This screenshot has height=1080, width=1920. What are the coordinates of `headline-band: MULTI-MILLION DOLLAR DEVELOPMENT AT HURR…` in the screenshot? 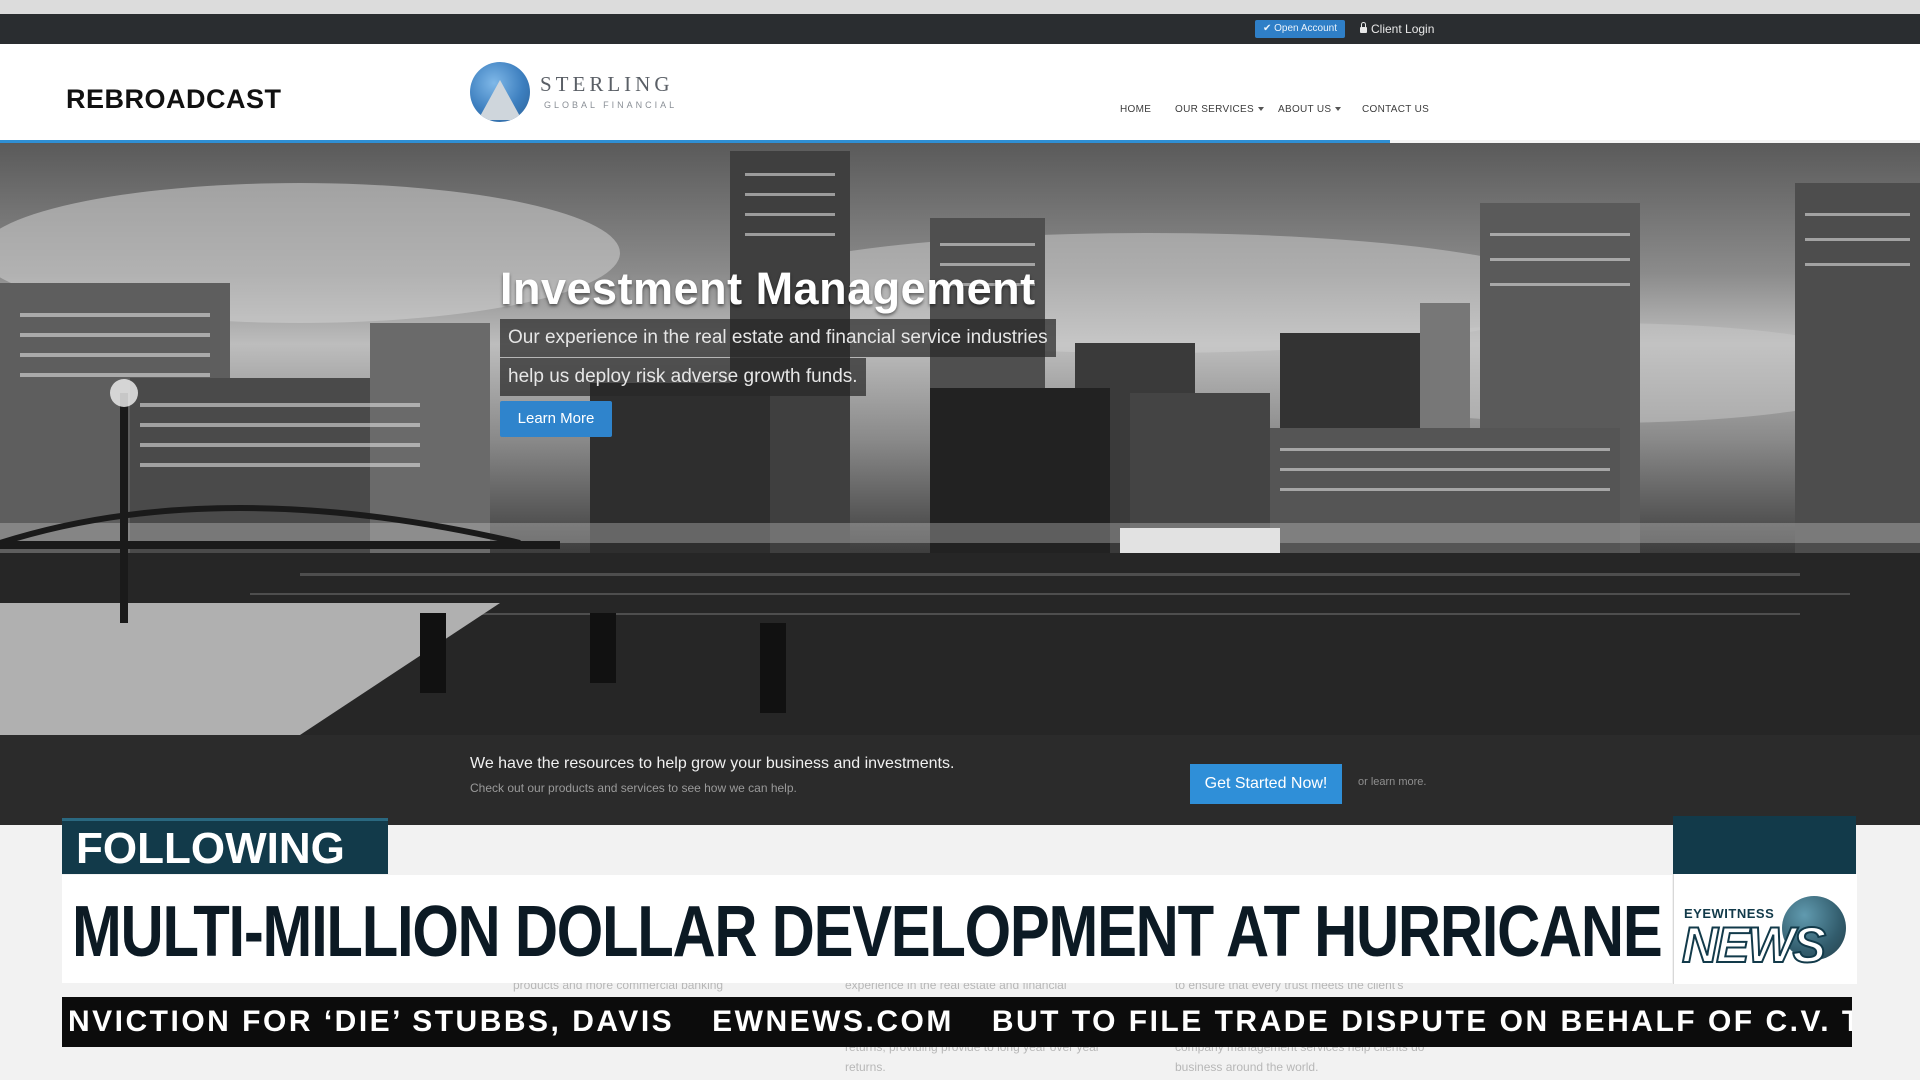 It's located at (950, 929).